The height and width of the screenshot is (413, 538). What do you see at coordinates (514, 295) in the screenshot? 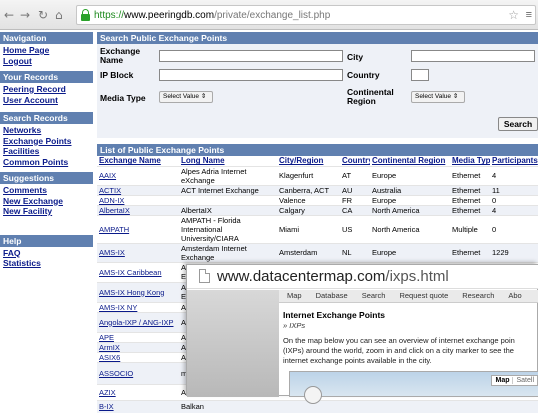
I see `overlay-nav-about: Abo` at bounding box center [514, 295].